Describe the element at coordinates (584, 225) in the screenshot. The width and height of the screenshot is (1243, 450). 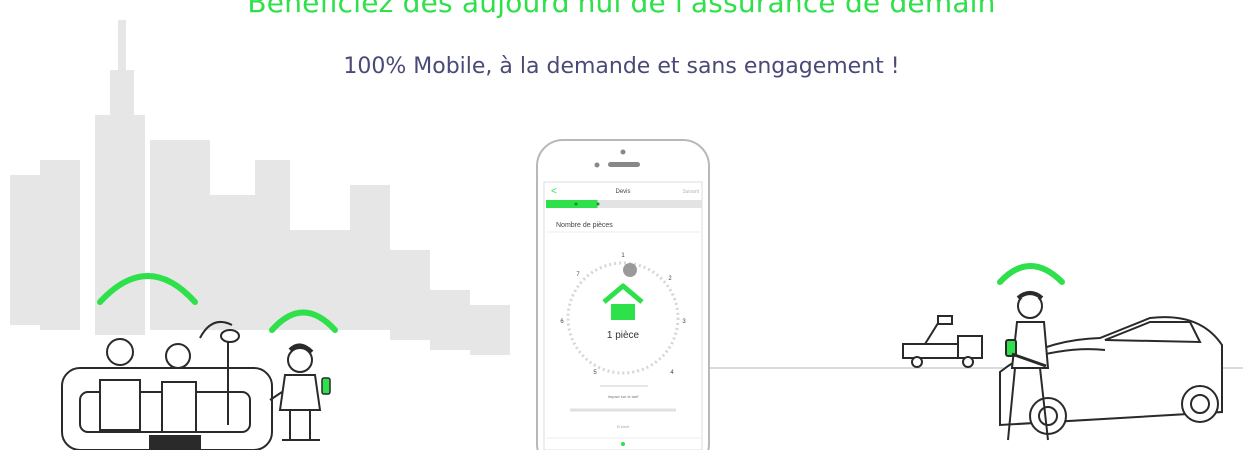
I see `question-label: Nombre de pièces` at that location.